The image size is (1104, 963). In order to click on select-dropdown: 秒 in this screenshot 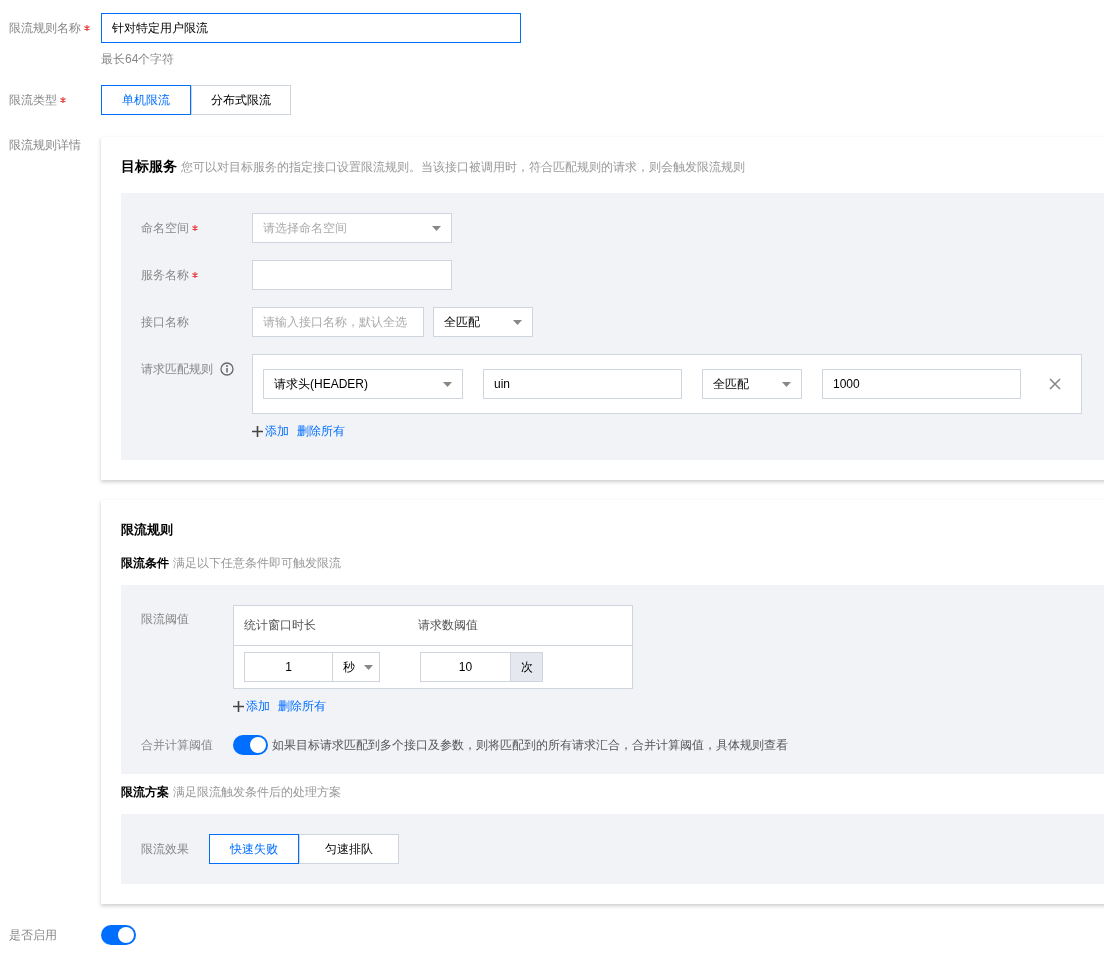, I will do `click(356, 667)`.